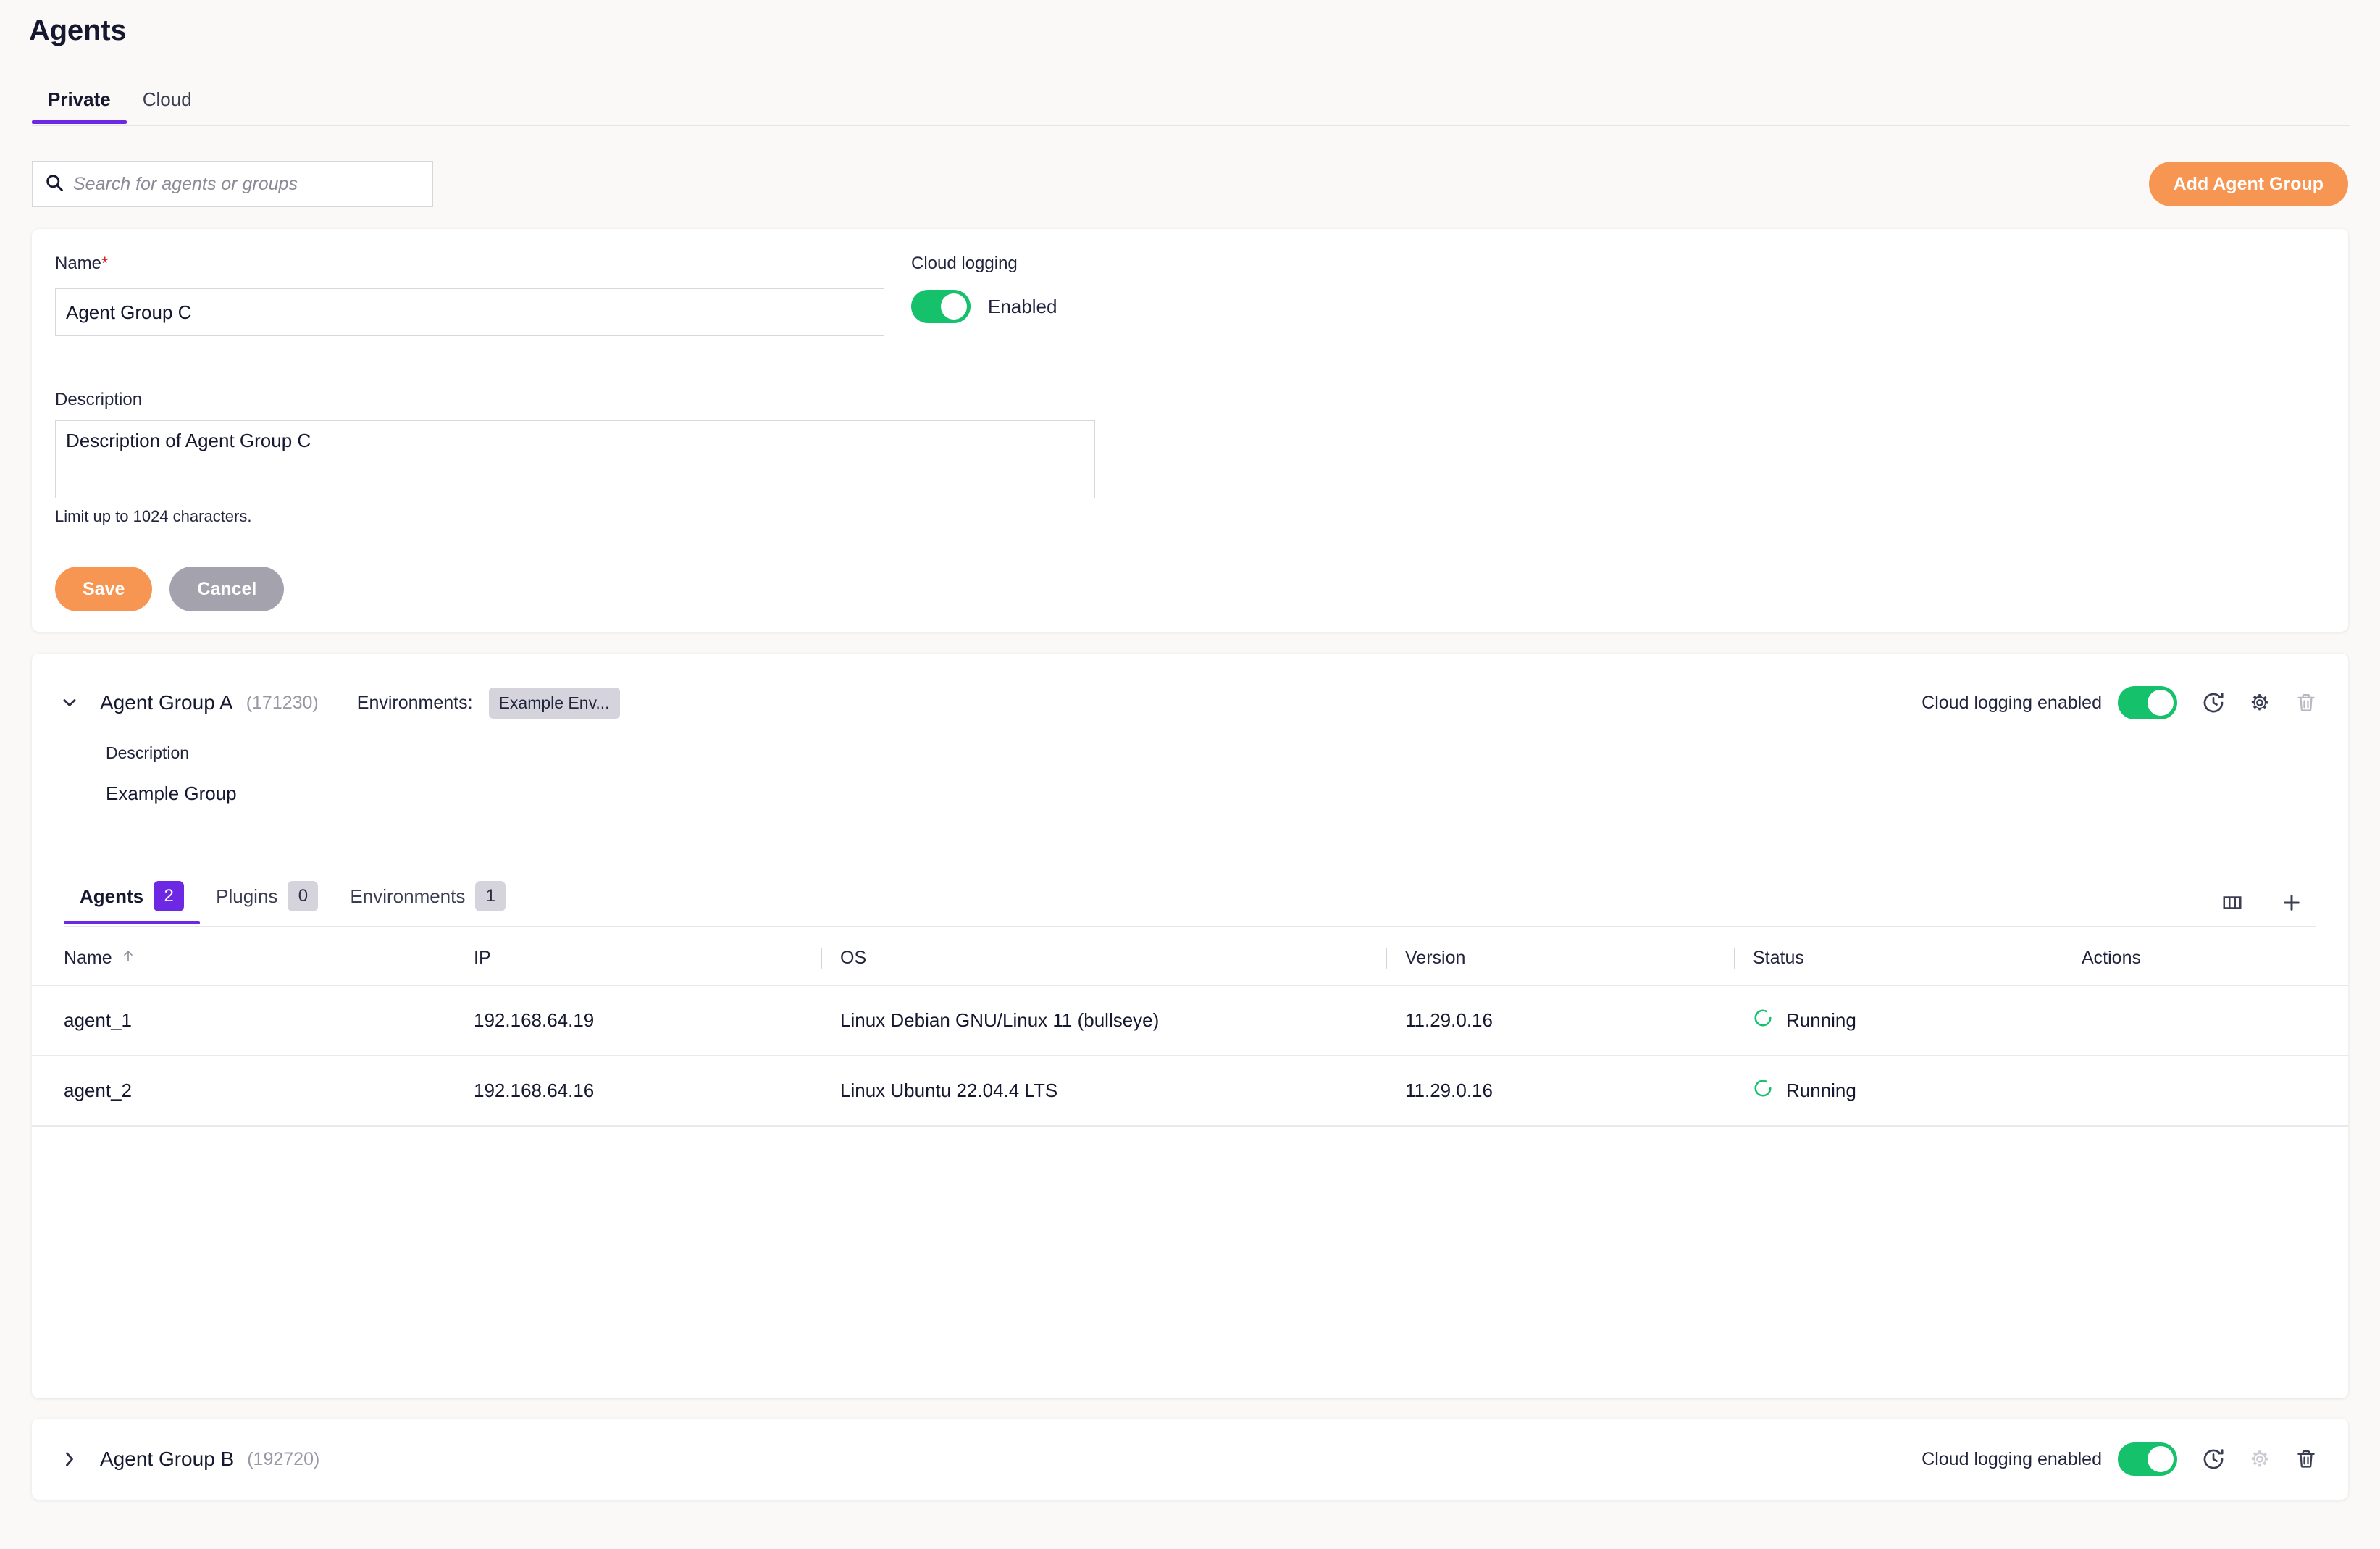  What do you see at coordinates (647, 1021) in the screenshot?
I see `cell-ip: 192.168.64.19` at bounding box center [647, 1021].